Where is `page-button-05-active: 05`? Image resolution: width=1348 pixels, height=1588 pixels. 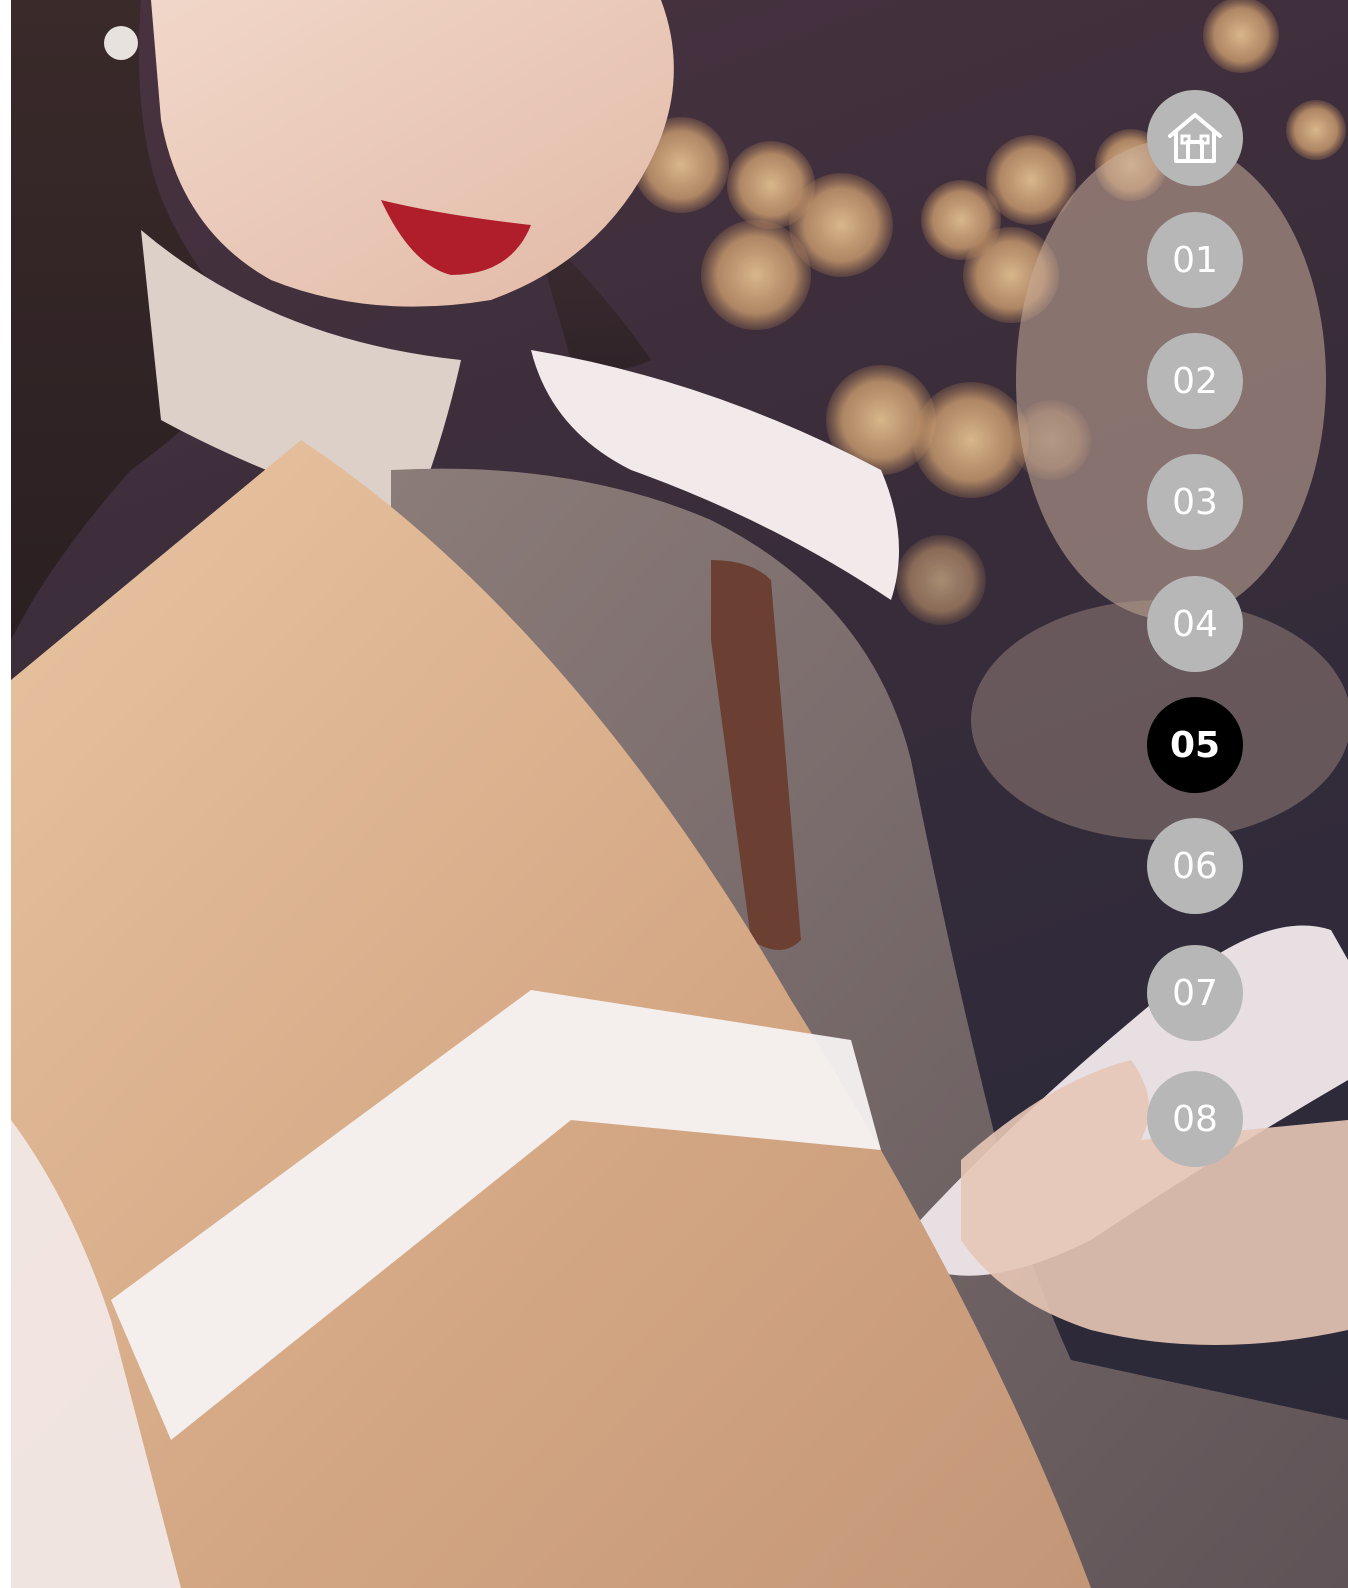
page-button-05-active: 05 is located at coordinates (1195, 745).